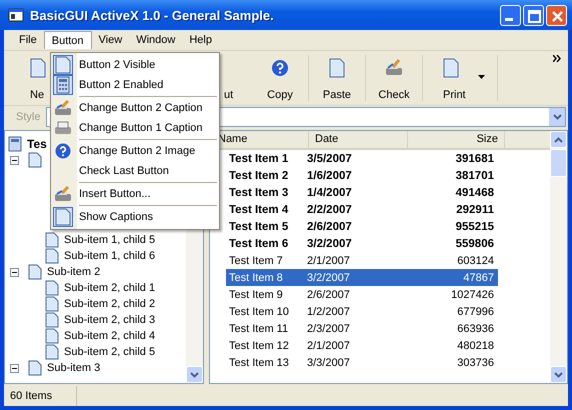 Image resolution: width=572 pixels, height=410 pixels. What do you see at coordinates (135, 108) in the screenshot?
I see `menu-item: Change Button 2 Caption` at bounding box center [135, 108].